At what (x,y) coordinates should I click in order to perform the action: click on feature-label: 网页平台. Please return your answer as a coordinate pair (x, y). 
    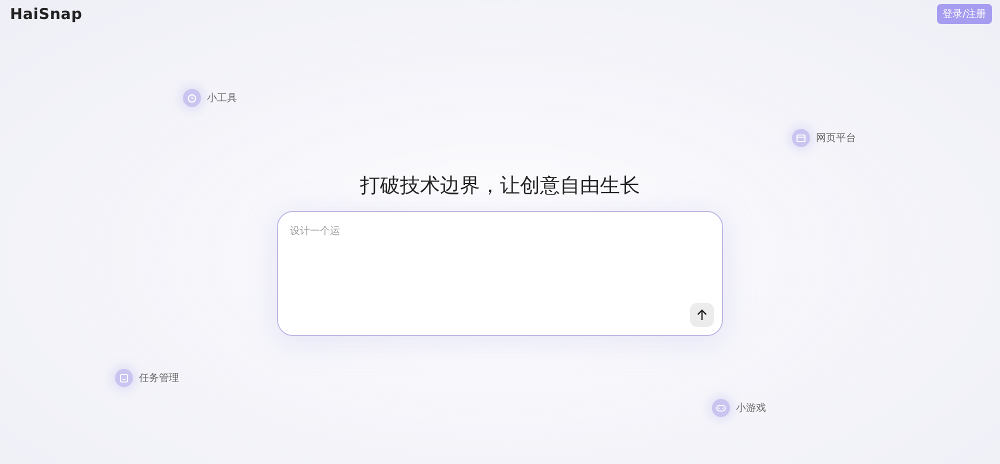
    Looking at the image, I should click on (836, 138).